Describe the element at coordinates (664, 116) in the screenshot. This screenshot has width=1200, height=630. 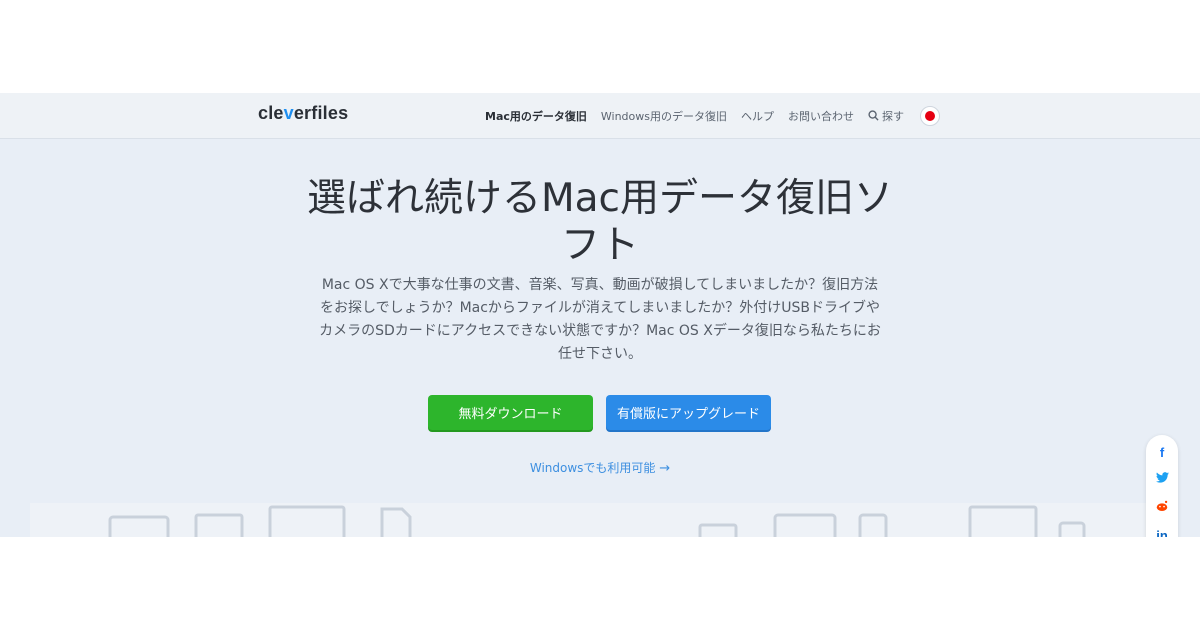
I see `nav-windows-recovery: Windows用のデータ復旧` at that location.